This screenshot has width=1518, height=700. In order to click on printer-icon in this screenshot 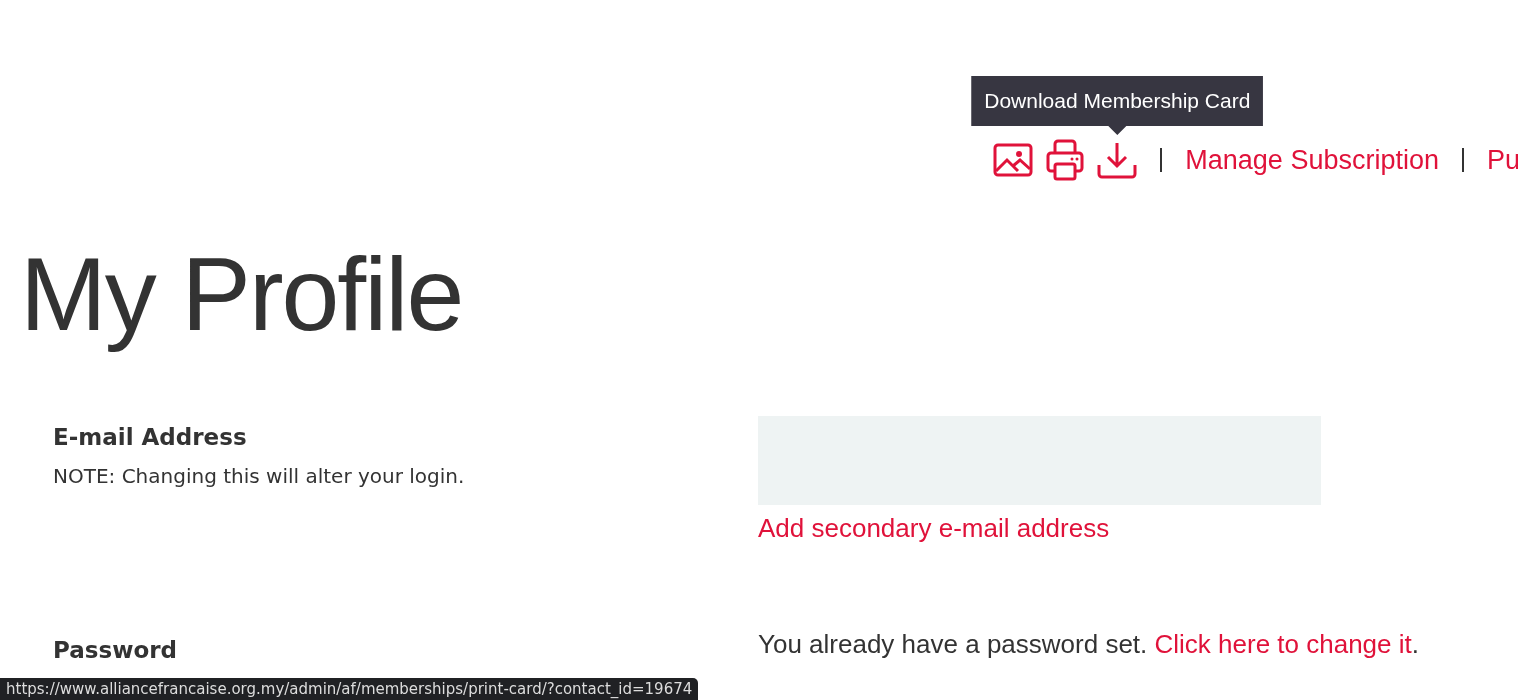, I will do `click(1065, 160)`.